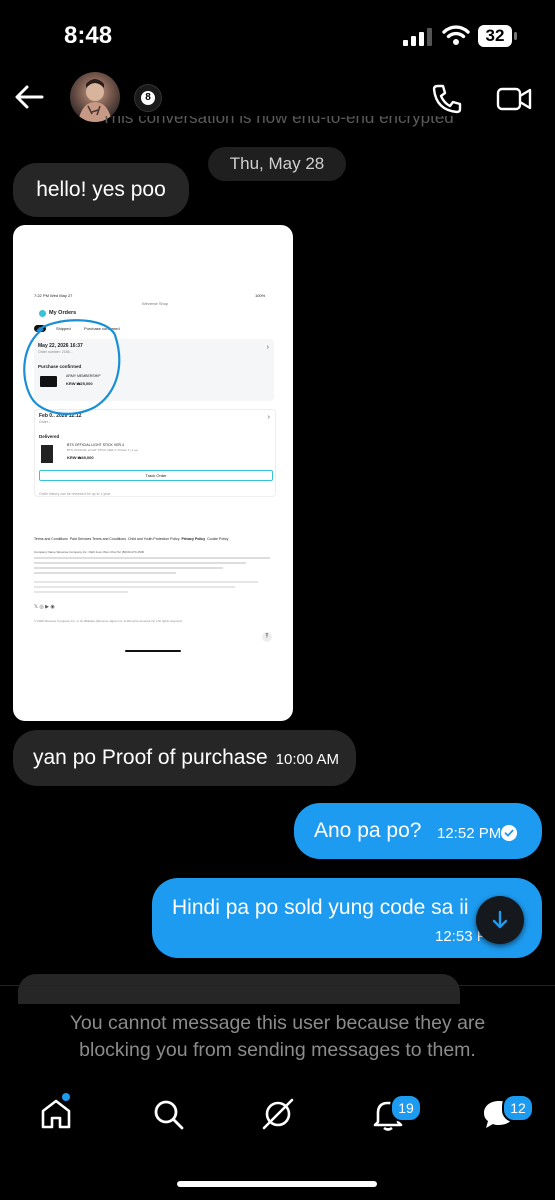 The height and width of the screenshot is (1200, 555). I want to click on avatar-photo, so click(95, 100).